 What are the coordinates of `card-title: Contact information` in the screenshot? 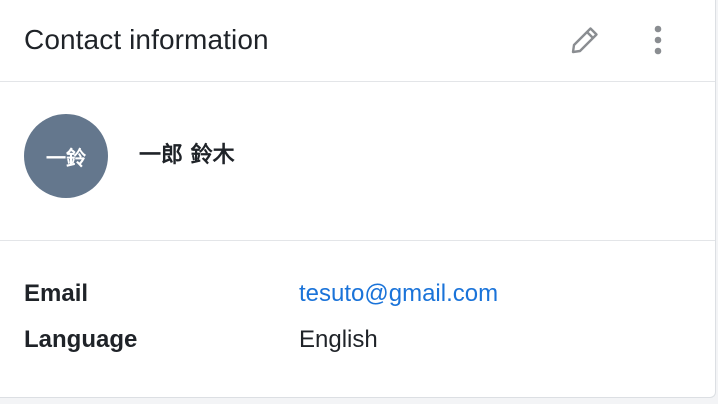 It's located at (146, 39).